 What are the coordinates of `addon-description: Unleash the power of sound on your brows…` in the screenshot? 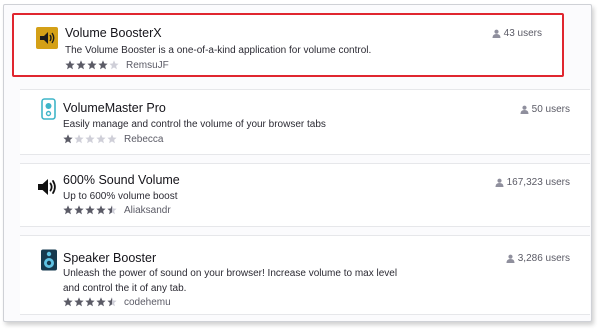 It's located at (230, 281).